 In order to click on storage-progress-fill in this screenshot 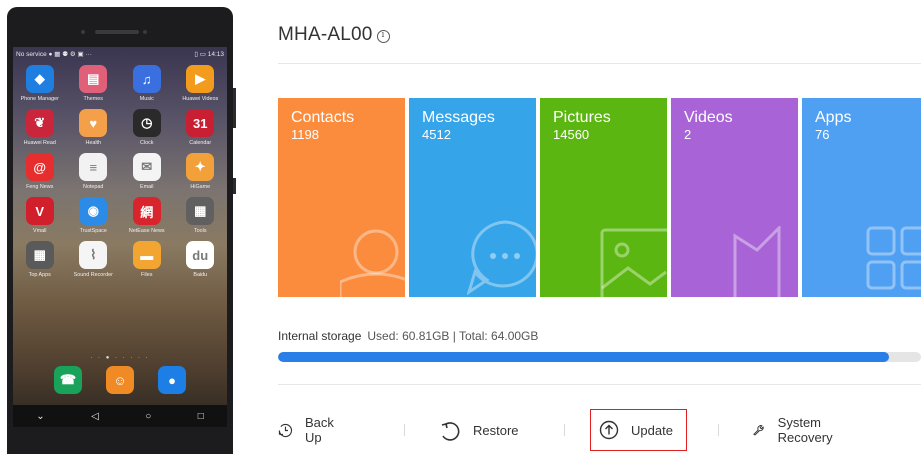, I will do `click(583, 357)`.